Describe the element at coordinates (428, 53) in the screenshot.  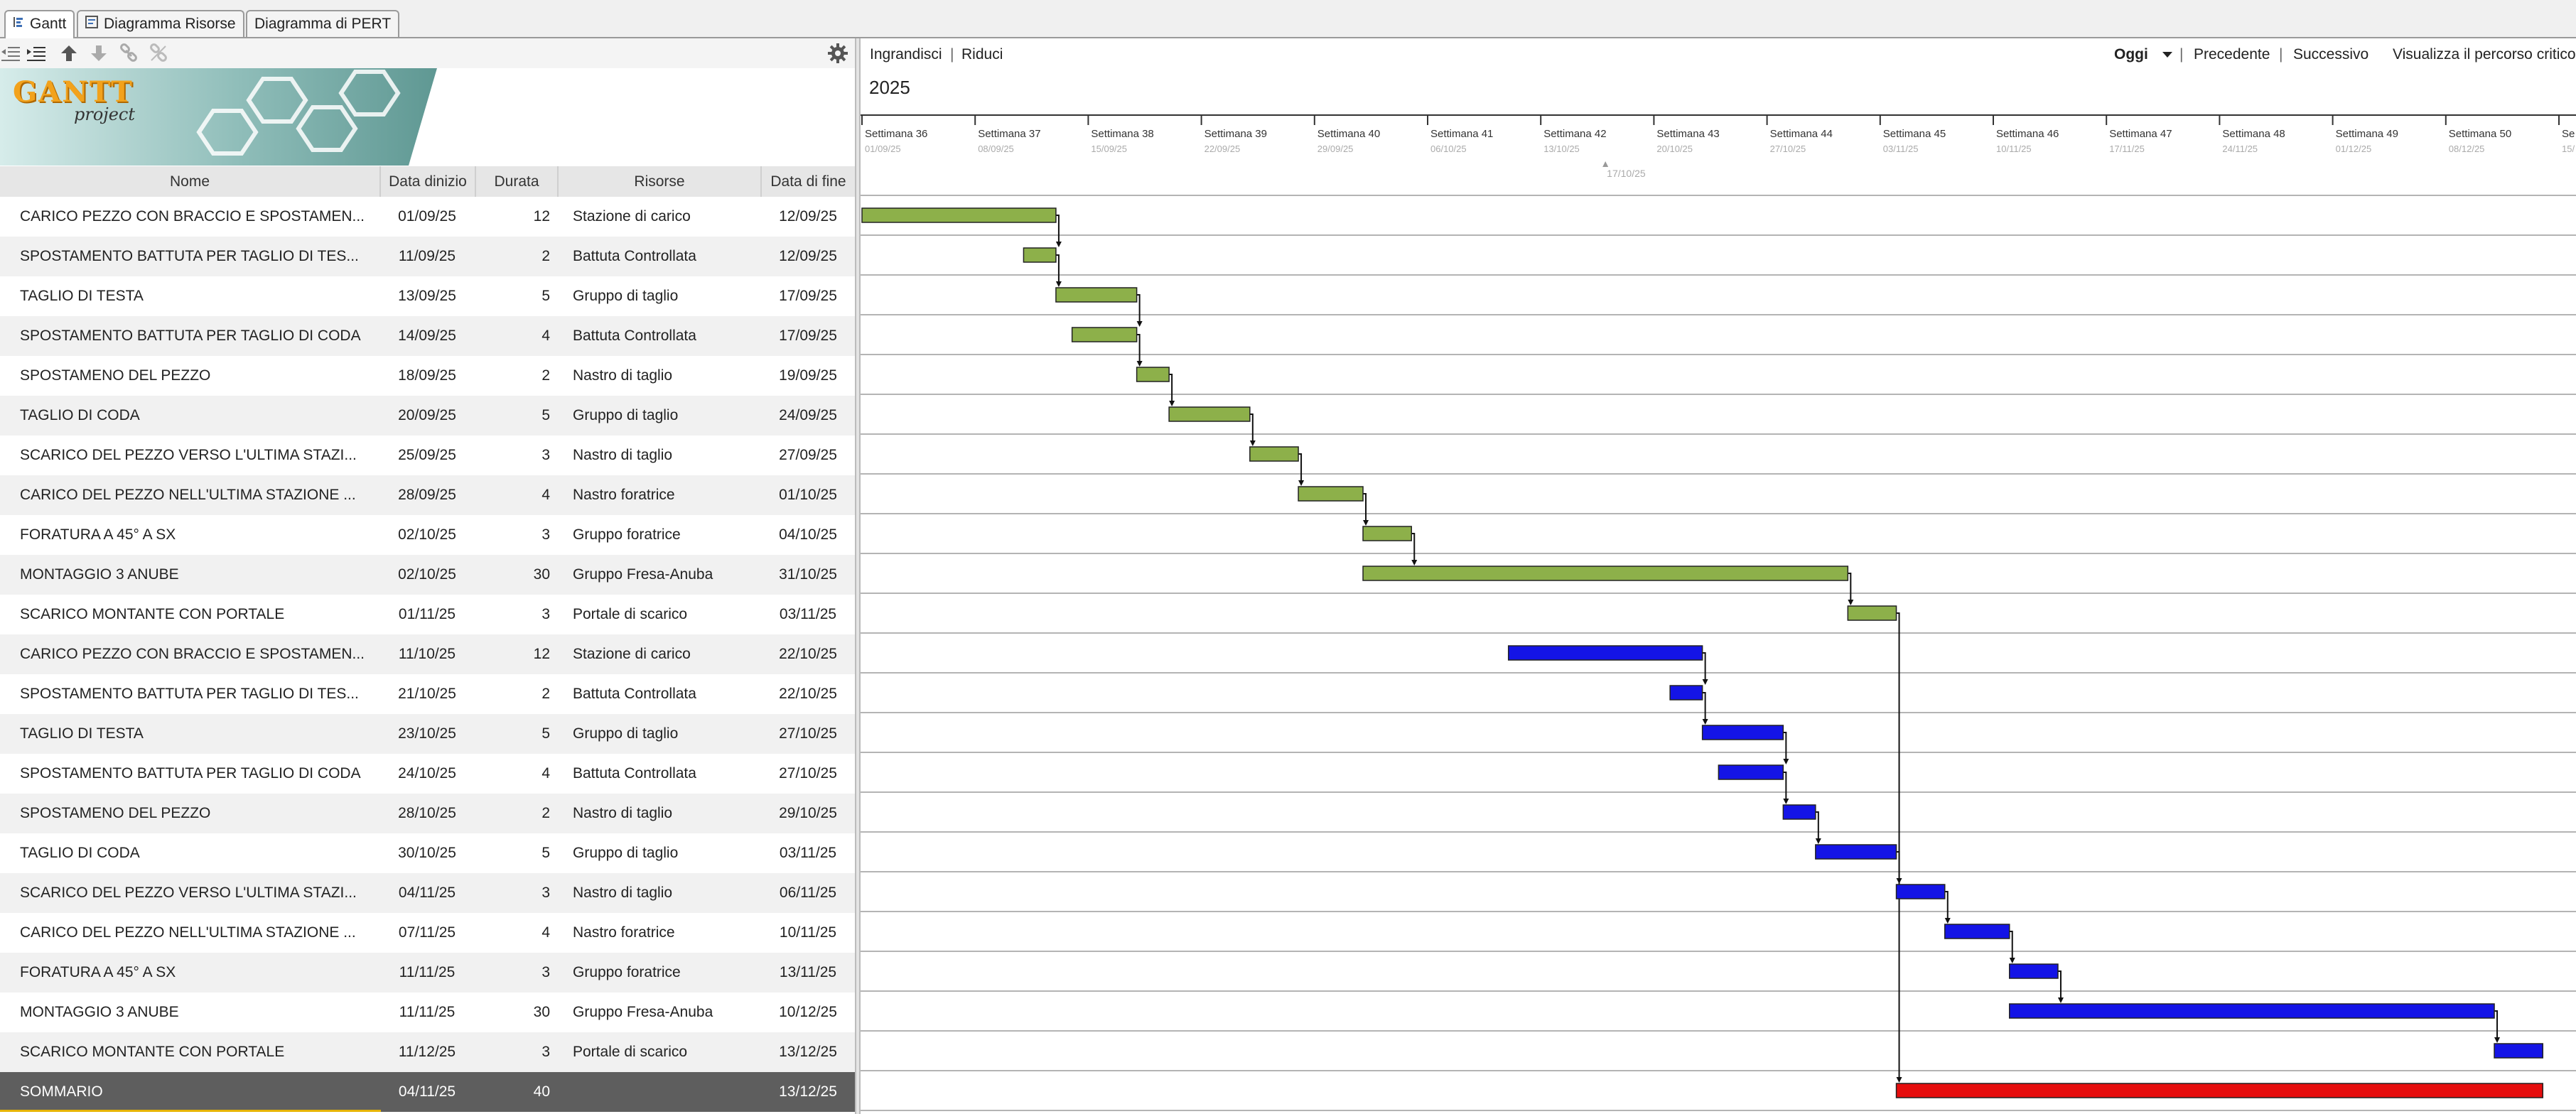
I see `task-toolbar` at that location.